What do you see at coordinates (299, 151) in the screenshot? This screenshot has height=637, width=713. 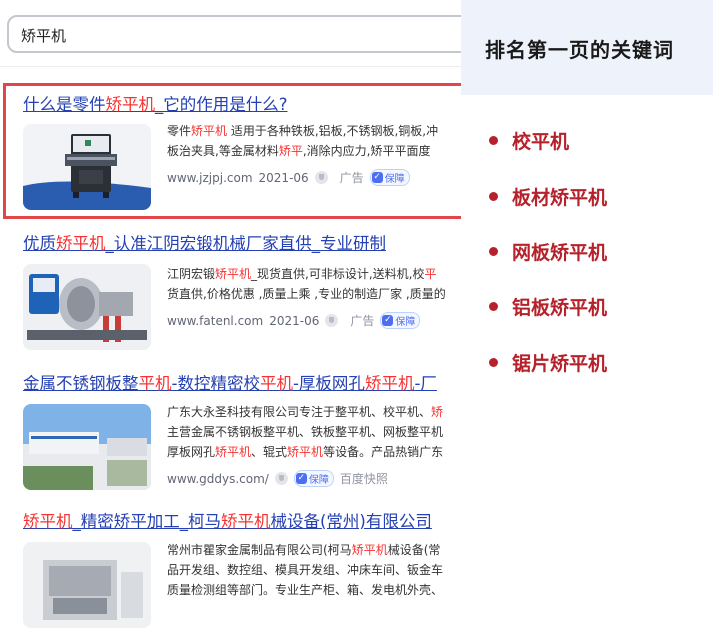 I see `result-description-line: 板治夹具,等金属材料矫平,消除内应力,矫平平面度` at bounding box center [299, 151].